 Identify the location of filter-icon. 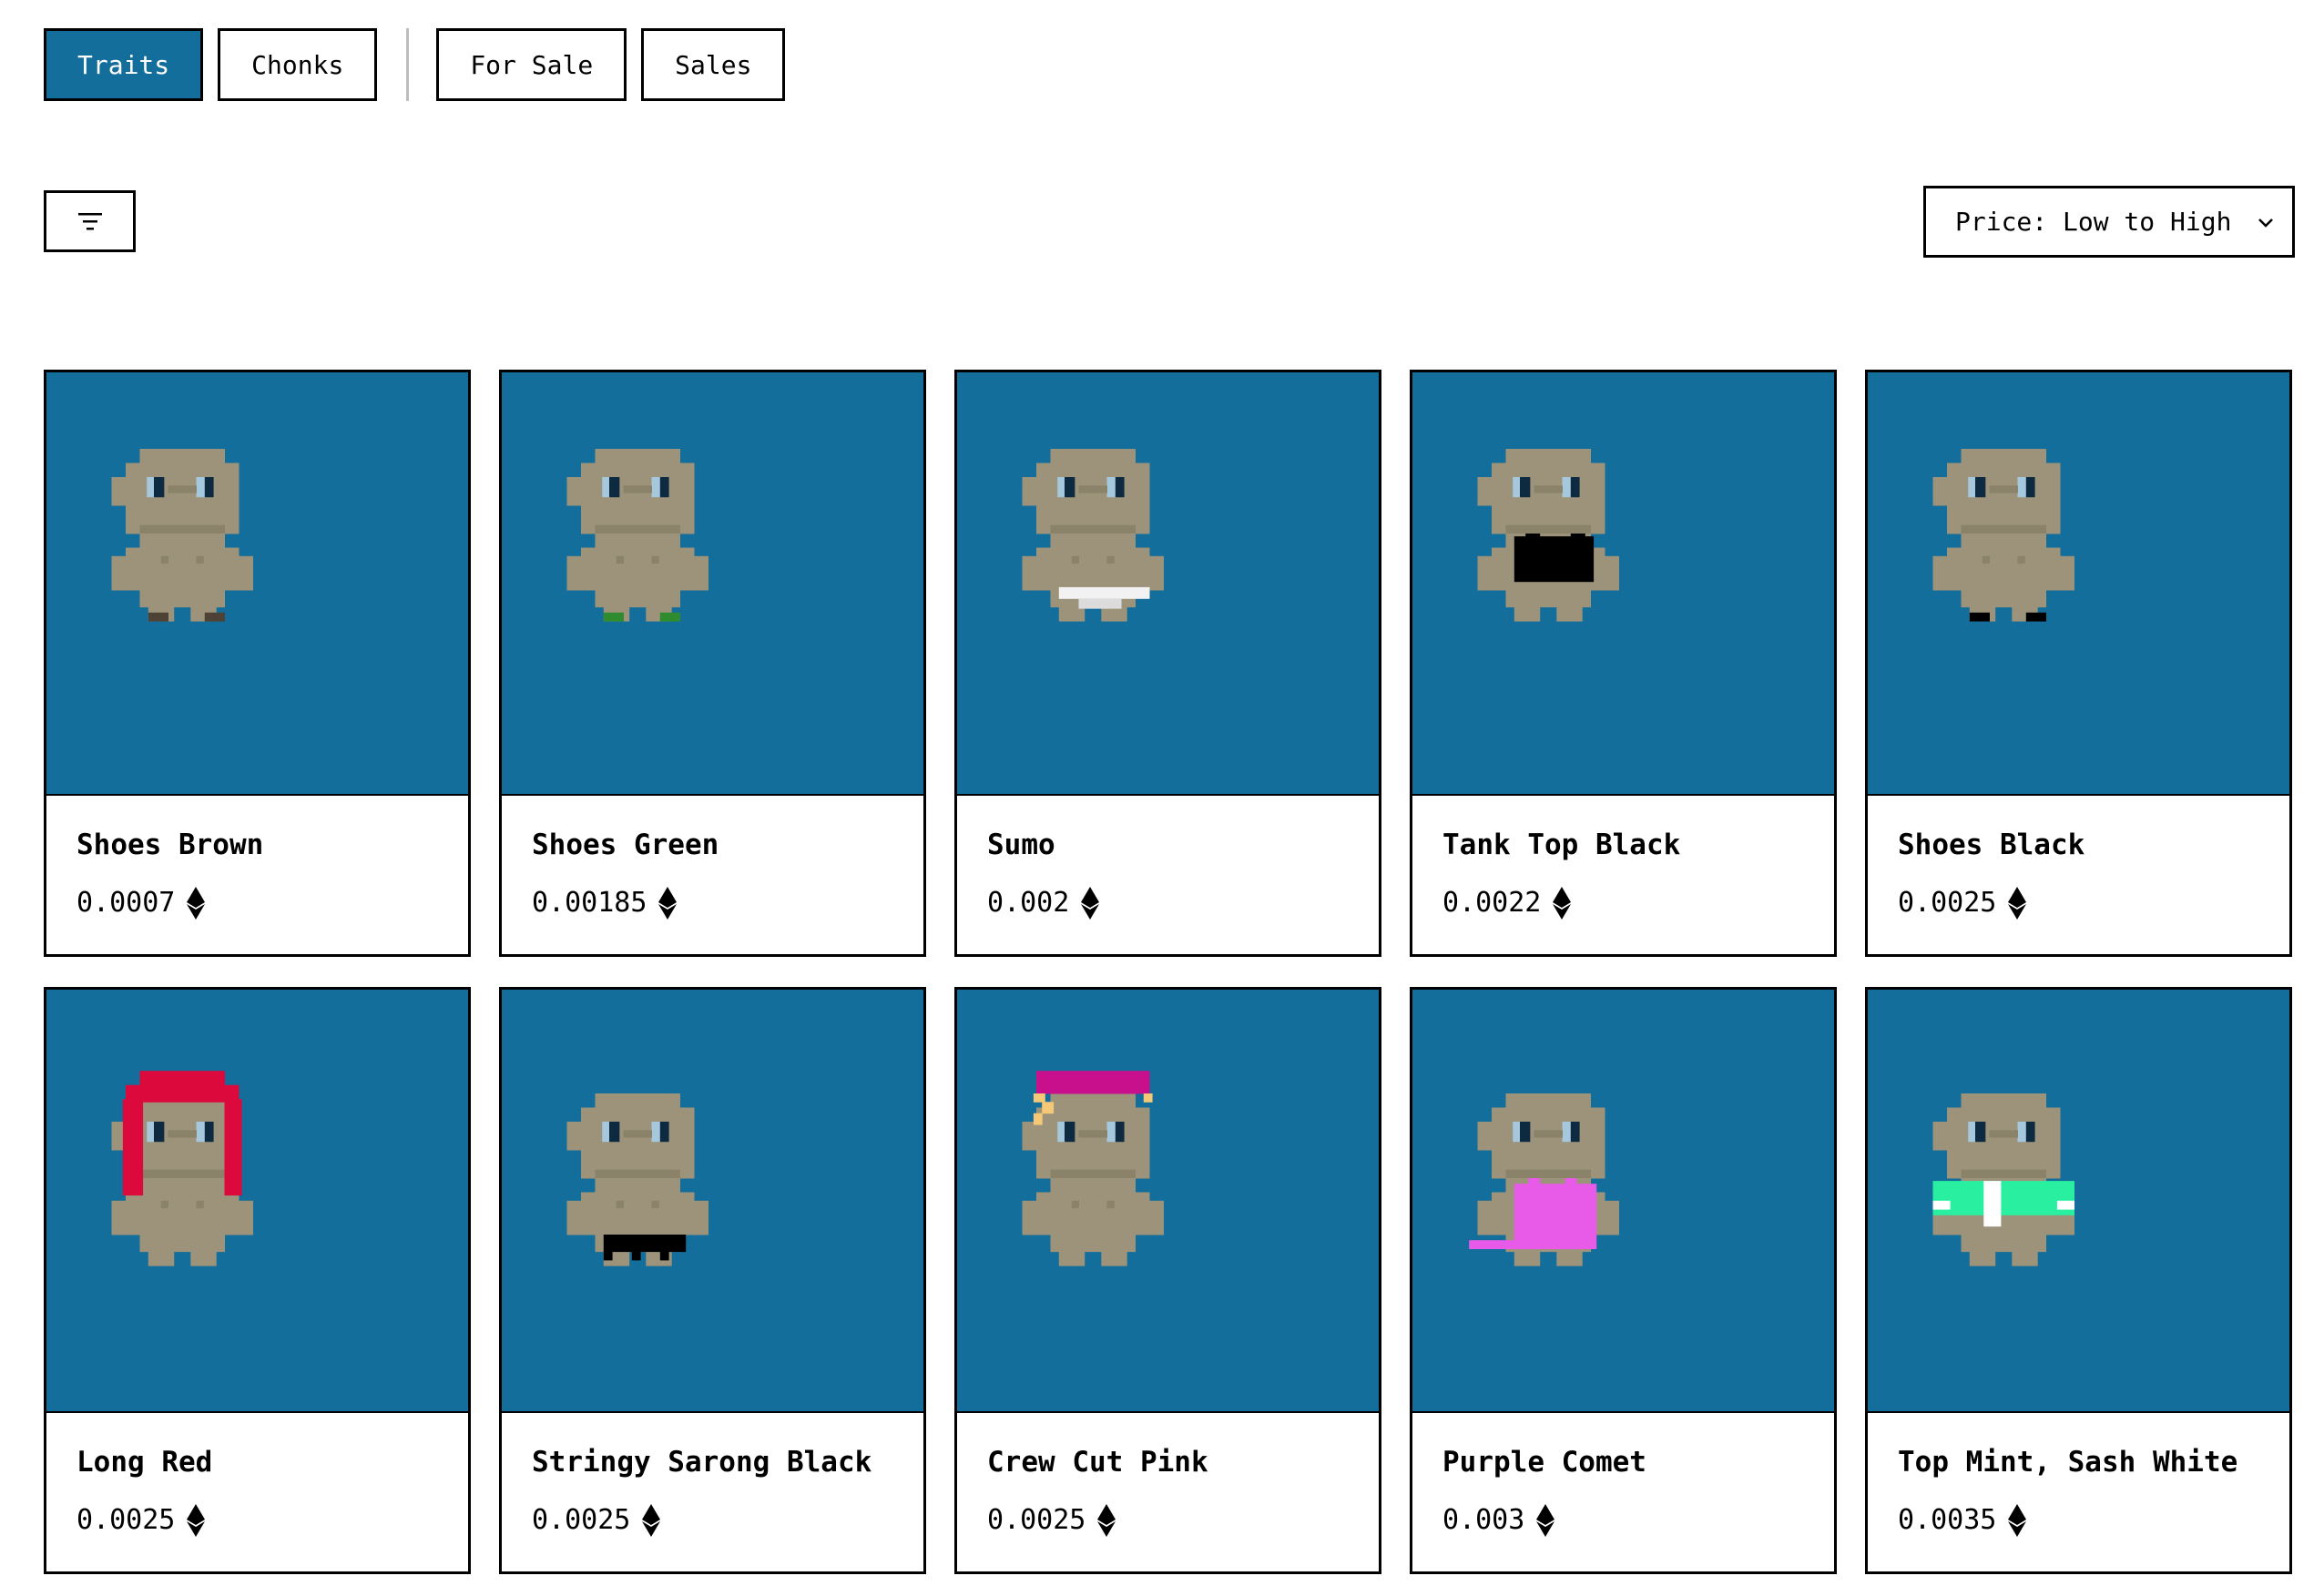
(89, 221).